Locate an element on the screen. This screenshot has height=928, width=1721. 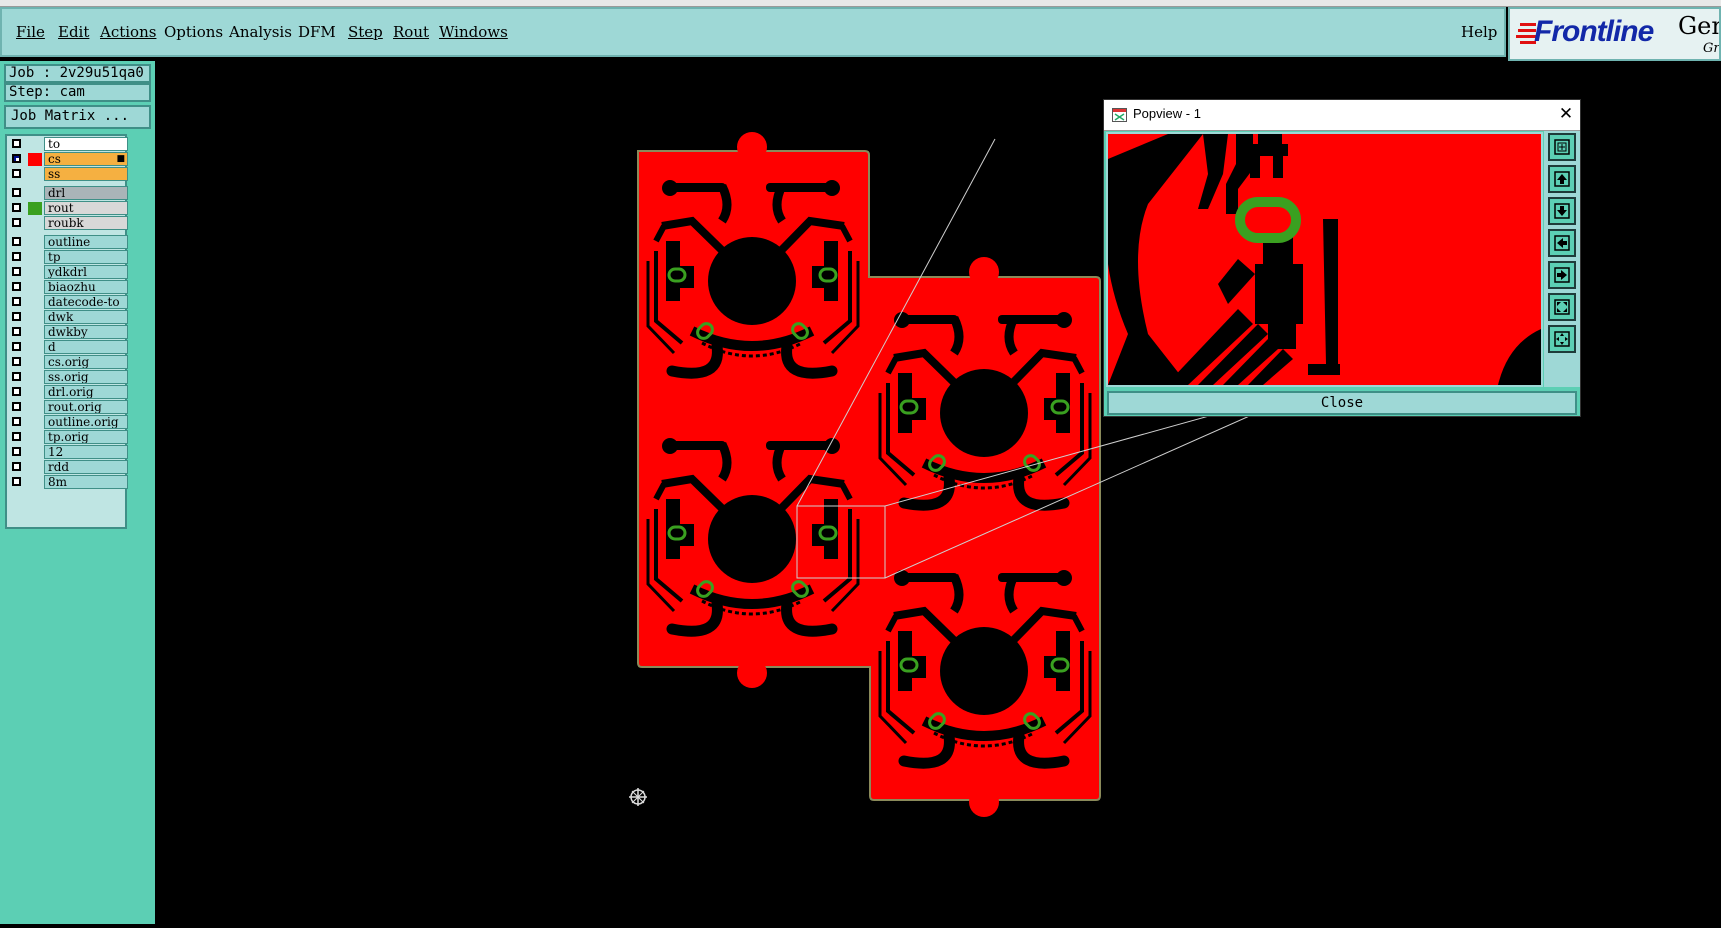
layer-row-outline-orig: outline.orig is located at coordinates (67, 422).